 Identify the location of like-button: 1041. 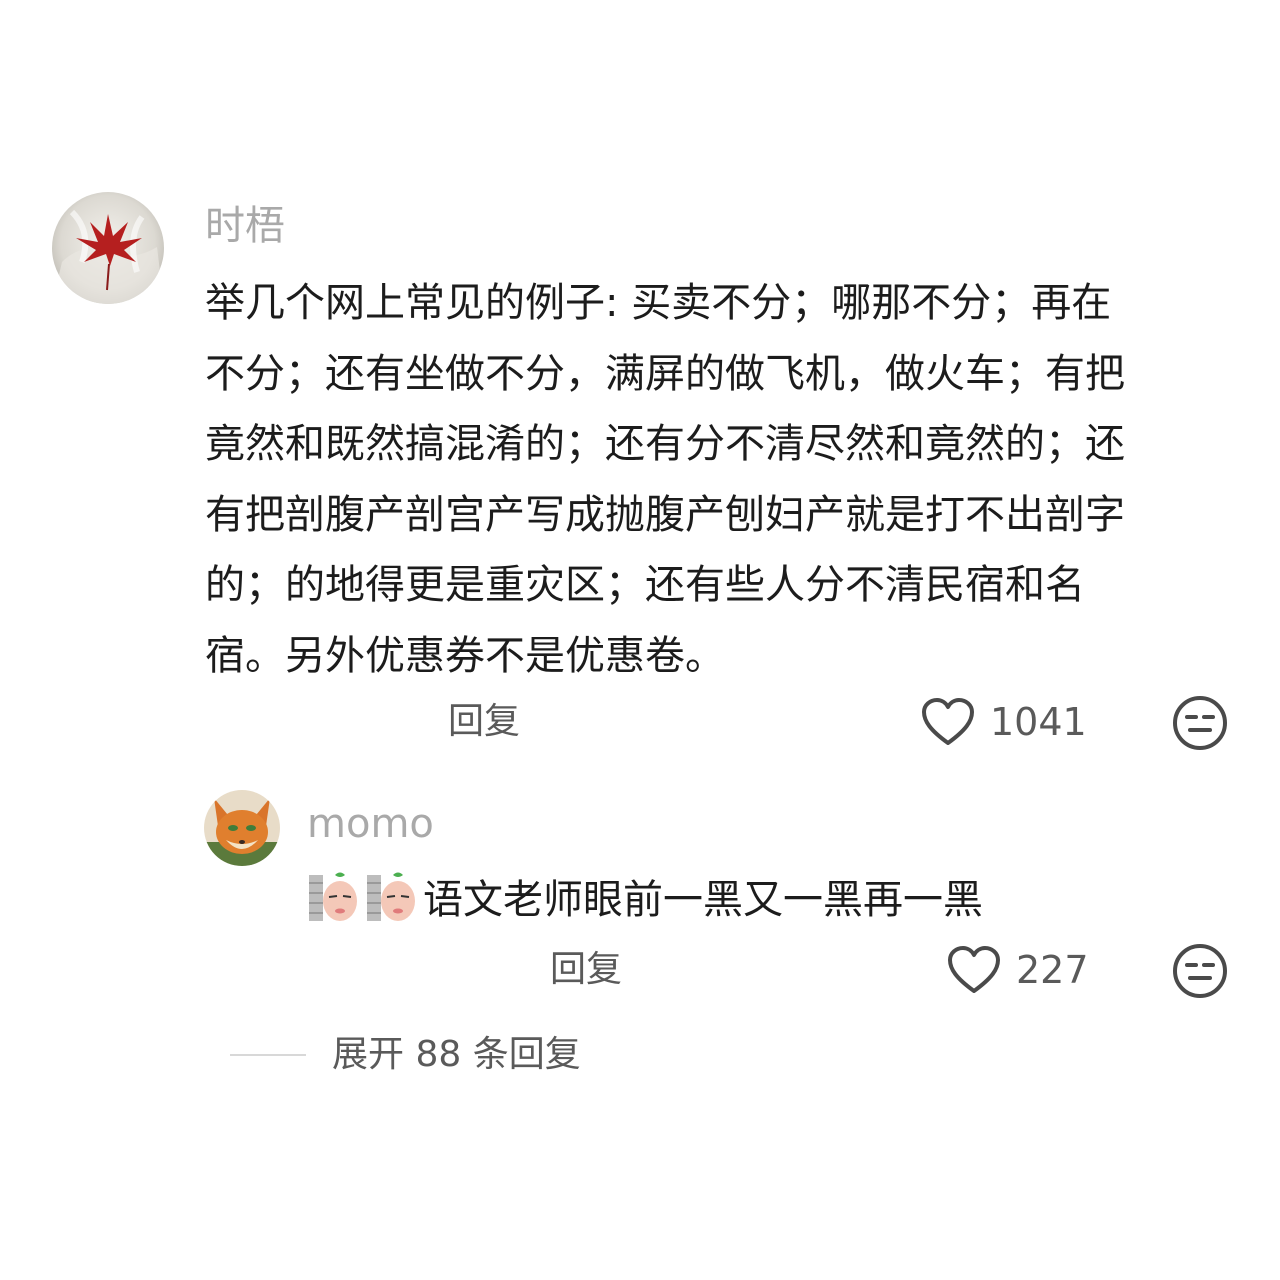
(1003, 722).